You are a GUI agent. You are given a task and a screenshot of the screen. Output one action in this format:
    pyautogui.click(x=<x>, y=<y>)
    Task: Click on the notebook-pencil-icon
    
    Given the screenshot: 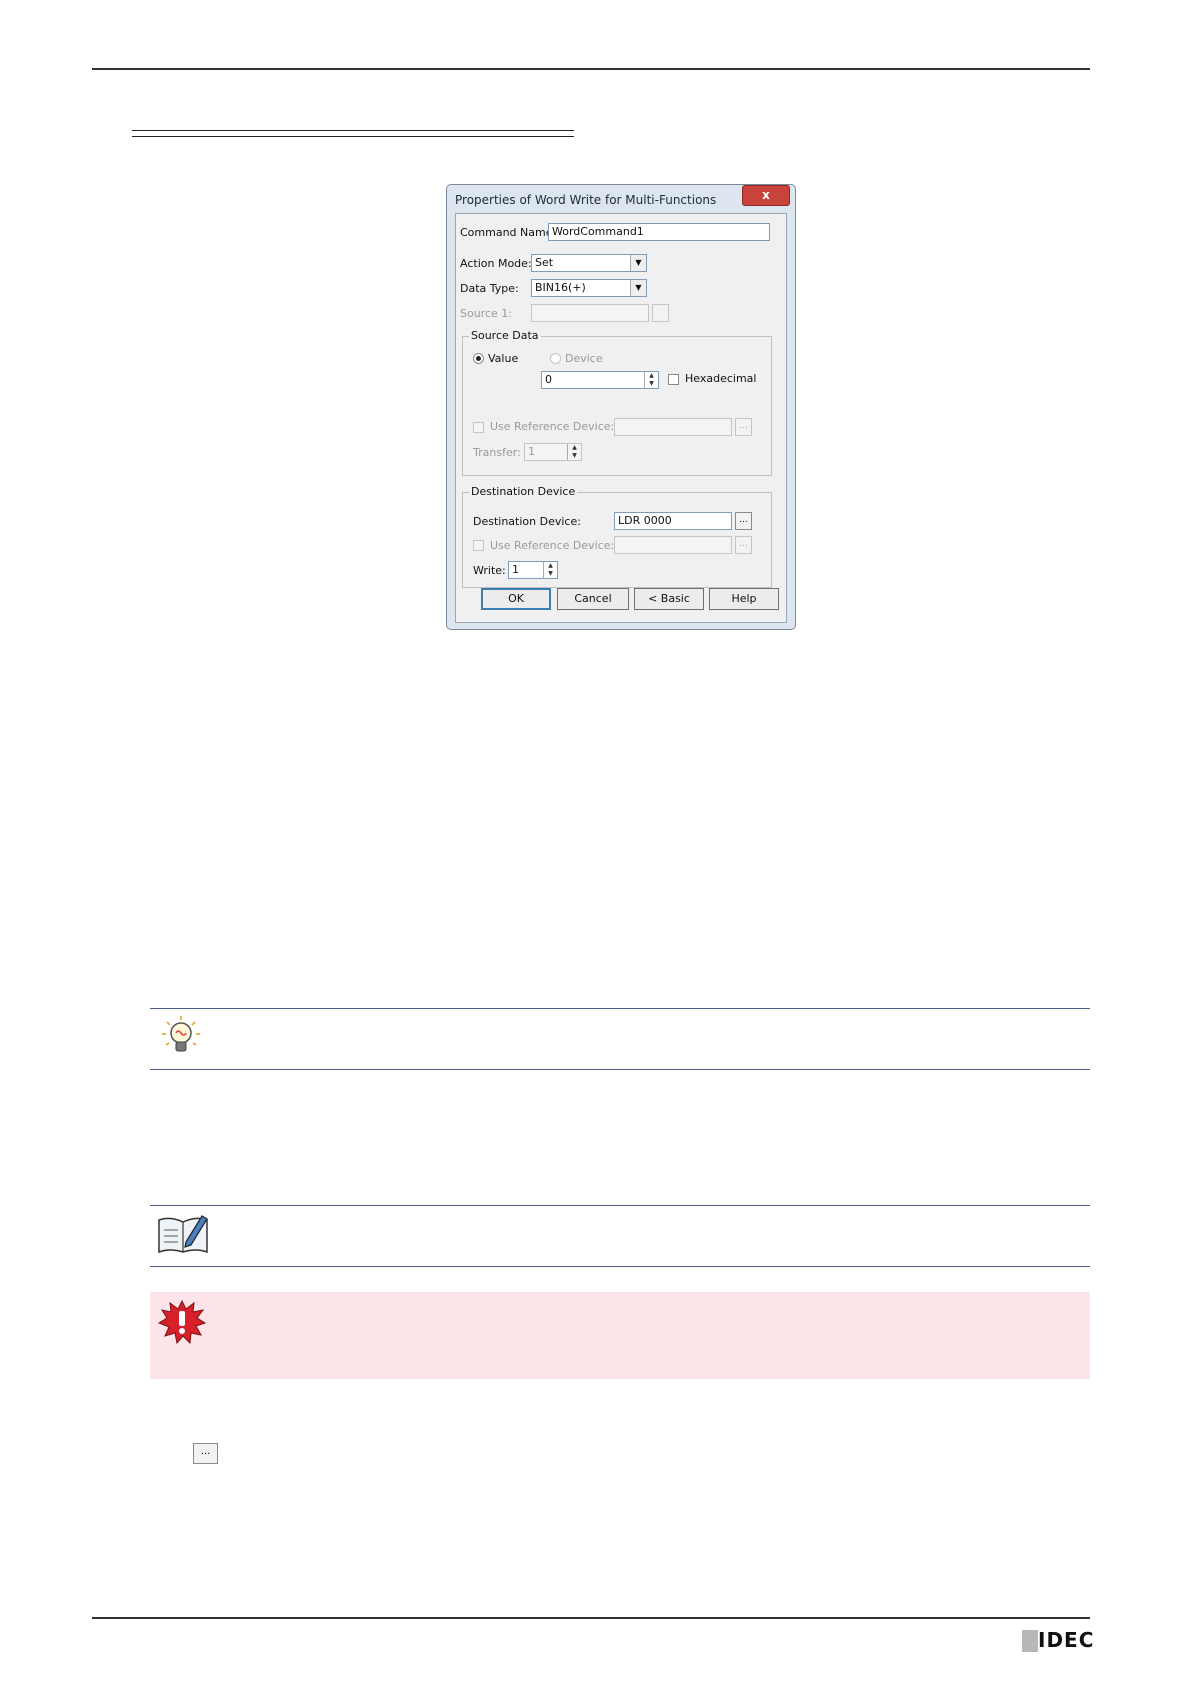 What is the action you would take?
    pyautogui.click(x=183, y=1233)
    